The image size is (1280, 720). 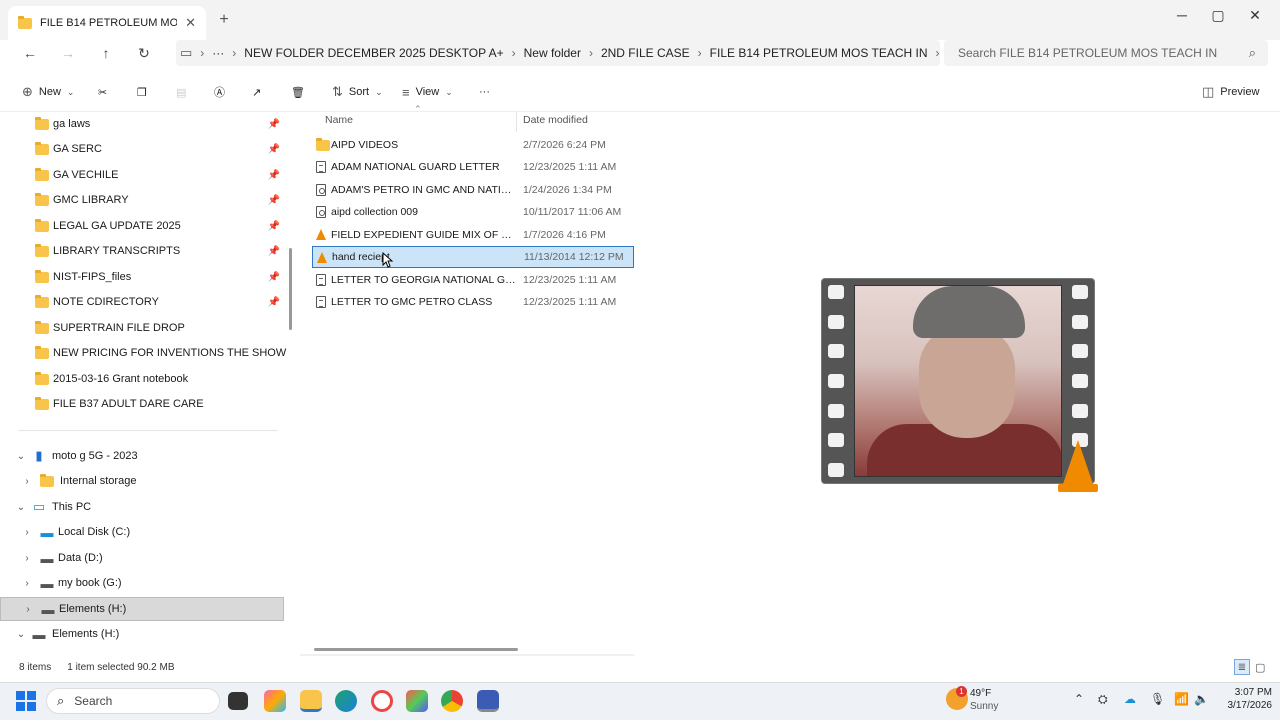 What do you see at coordinates (142, 124) in the screenshot?
I see `nav-item-ga-laws: ga laws 📌` at bounding box center [142, 124].